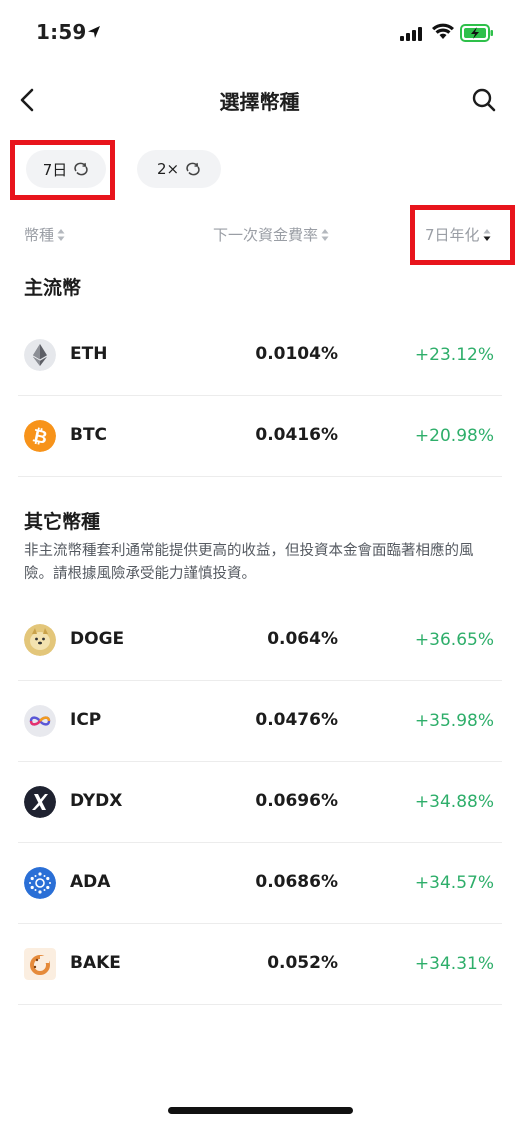 The width and height of the screenshot is (519, 1125). I want to click on coin-funding-rate: 0.0104%, so click(296, 354).